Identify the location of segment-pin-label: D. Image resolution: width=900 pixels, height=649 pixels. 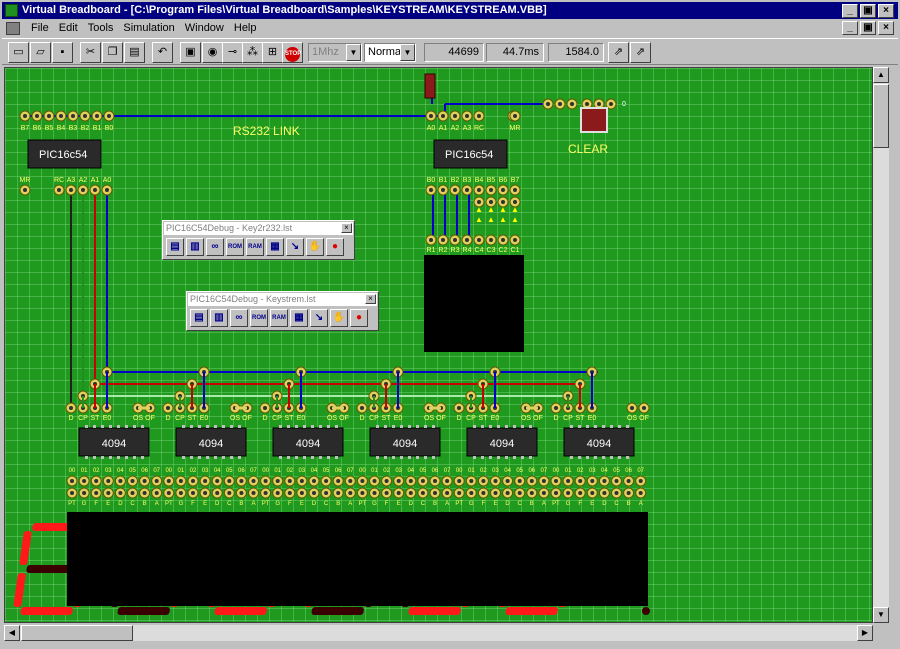
(217, 504).